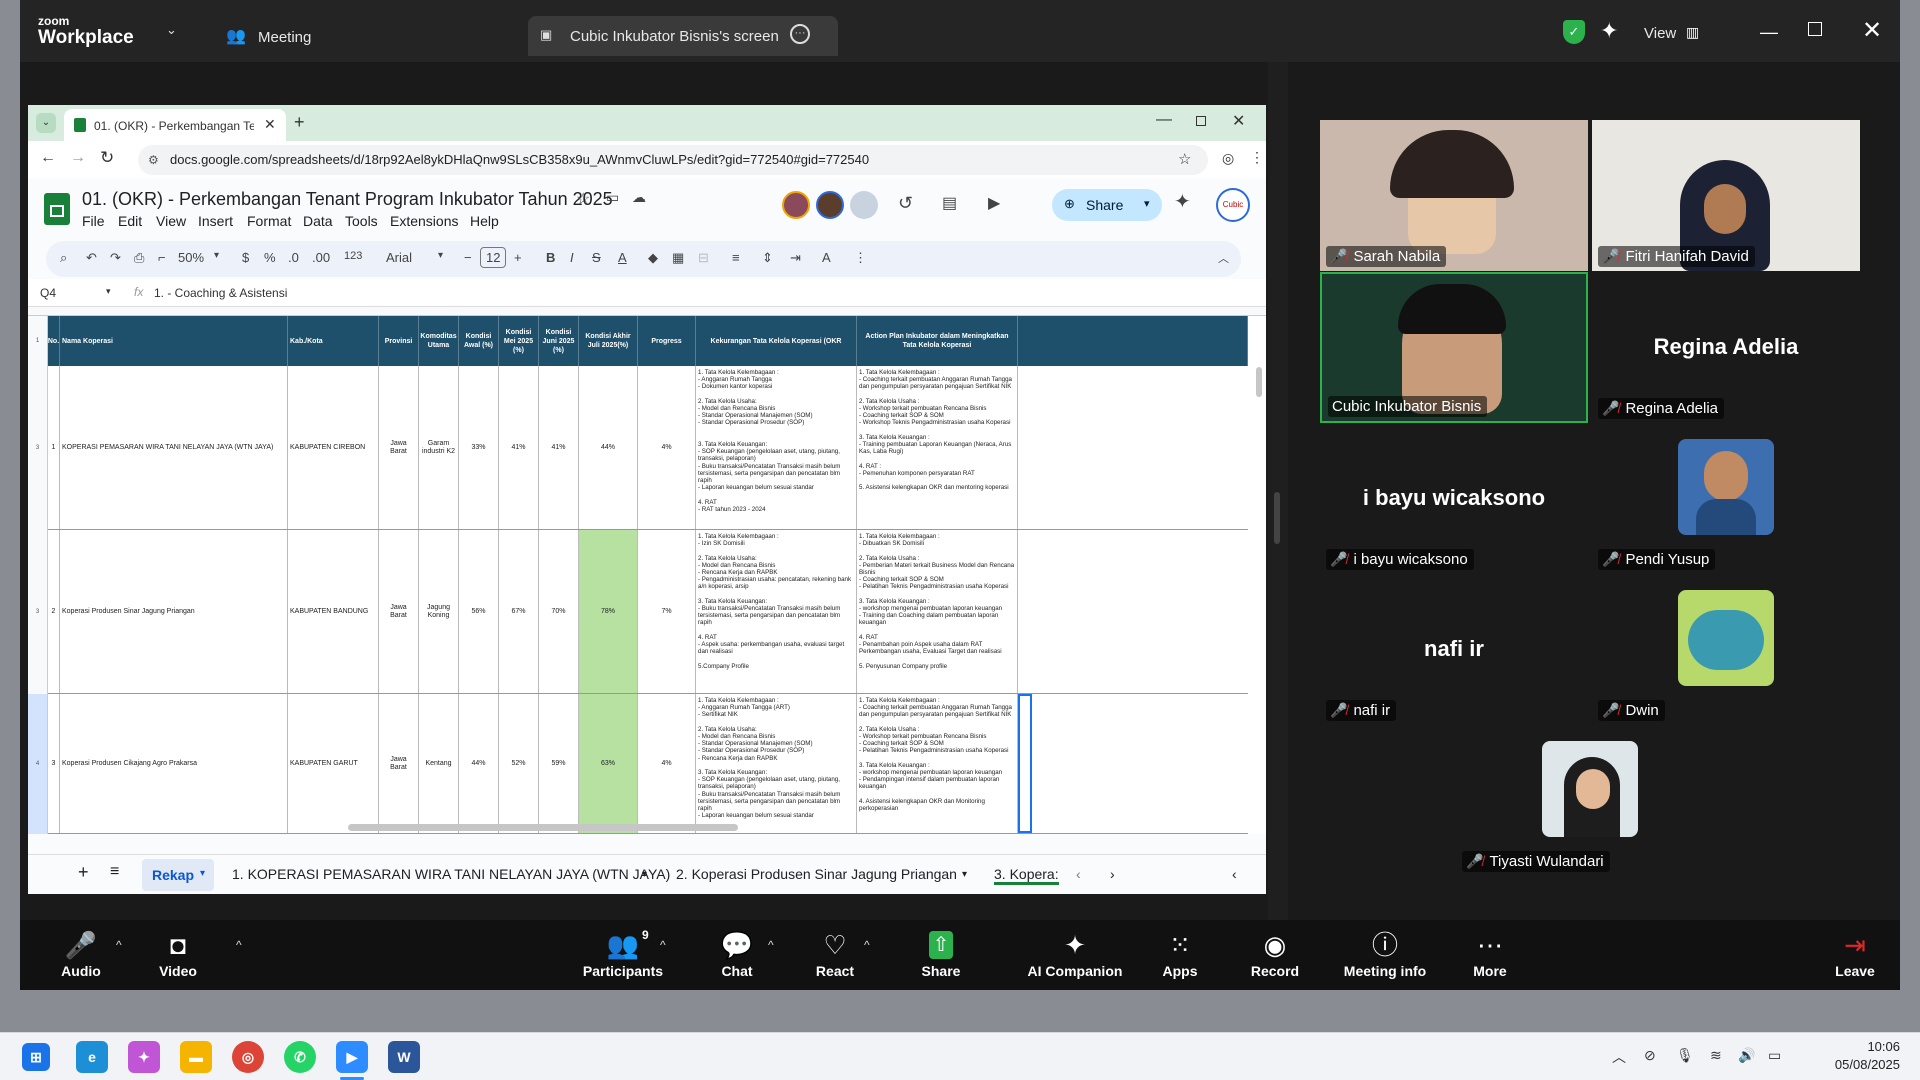  What do you see at coordinates (38, 341) in the screenshot?
I see `row-number: 1` at bounding box center [38, 341].